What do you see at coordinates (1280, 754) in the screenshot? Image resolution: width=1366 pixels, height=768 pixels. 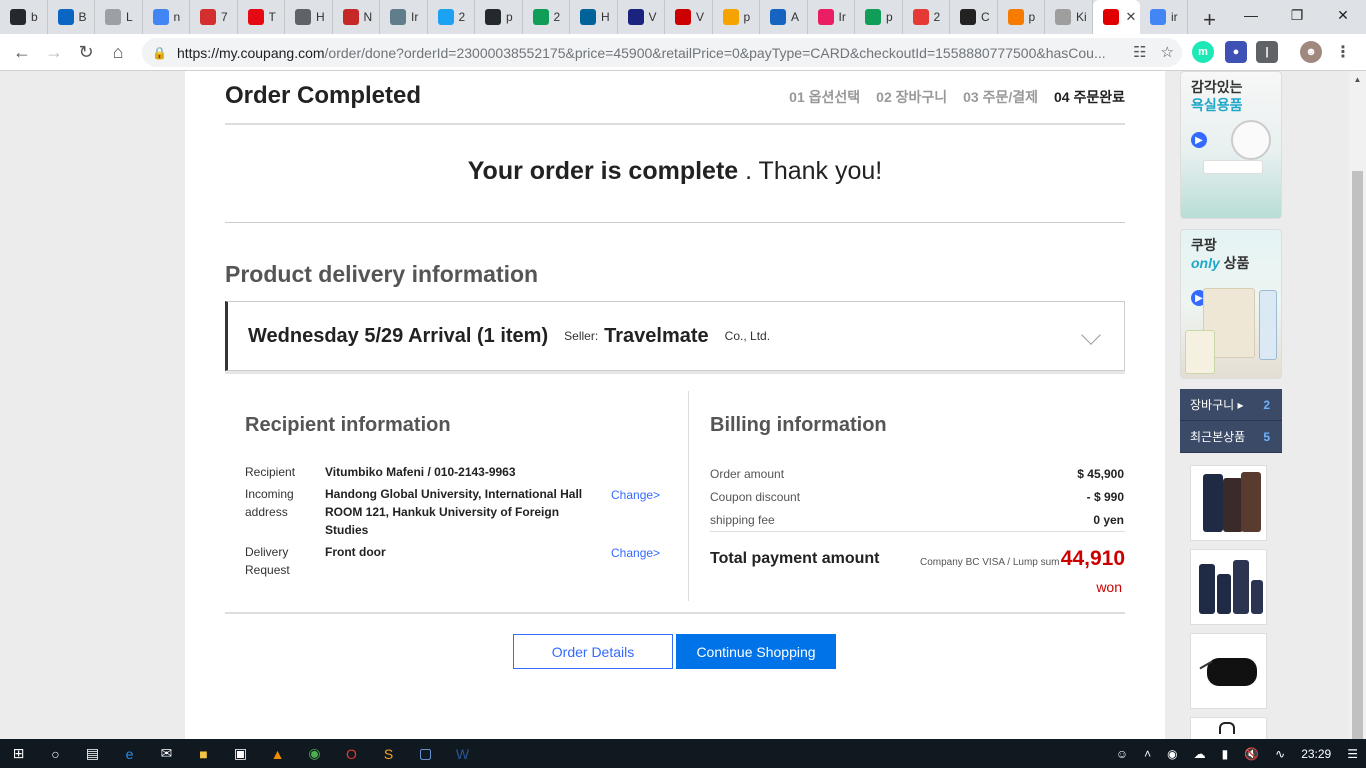 I see `wifi-icon: ∿` at bounding box center [1280, 754].